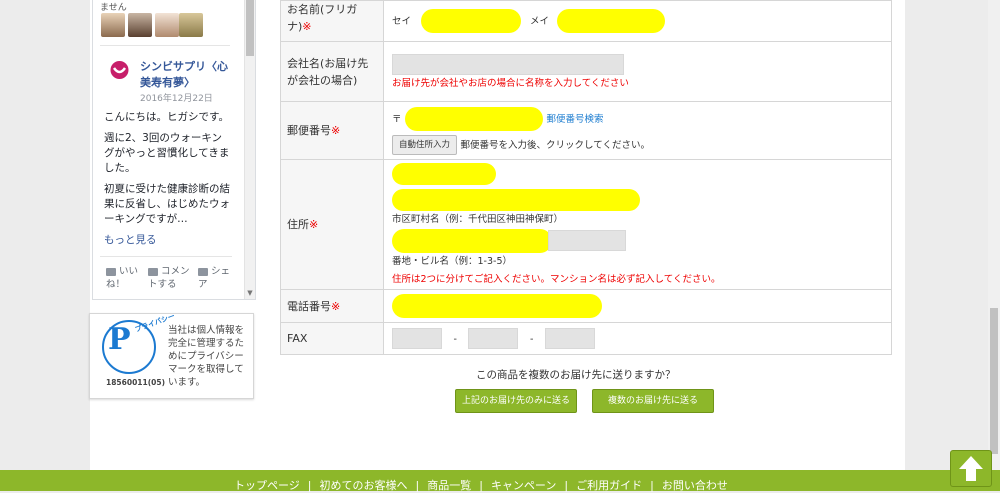  What do you see at coordinates (206, 356) in the screenshot?
I see `privacy-mark-description: 当社は個人情報を完全に管理するためにプライバシーマークを取得しています。` at bounding box center [206, 356].